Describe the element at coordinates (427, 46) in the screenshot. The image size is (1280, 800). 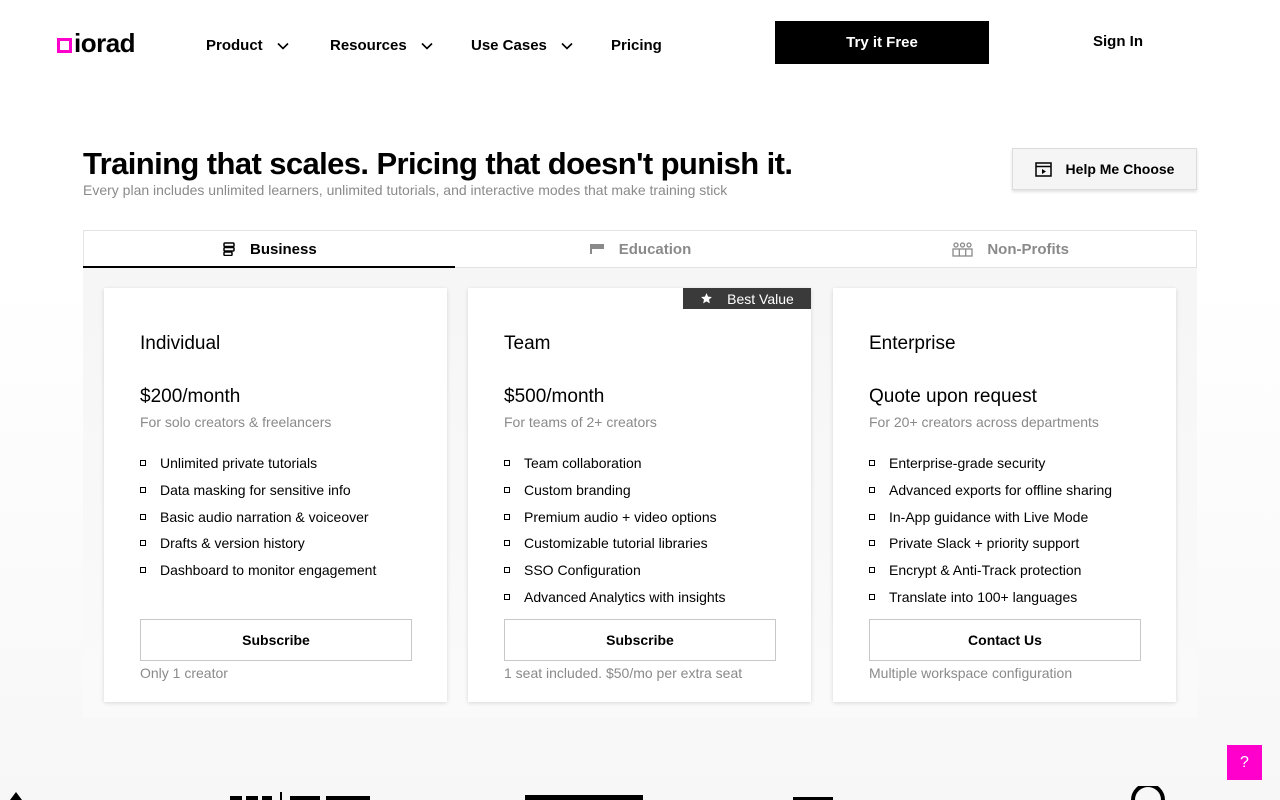
I see `chevron-down-icon` at that location.